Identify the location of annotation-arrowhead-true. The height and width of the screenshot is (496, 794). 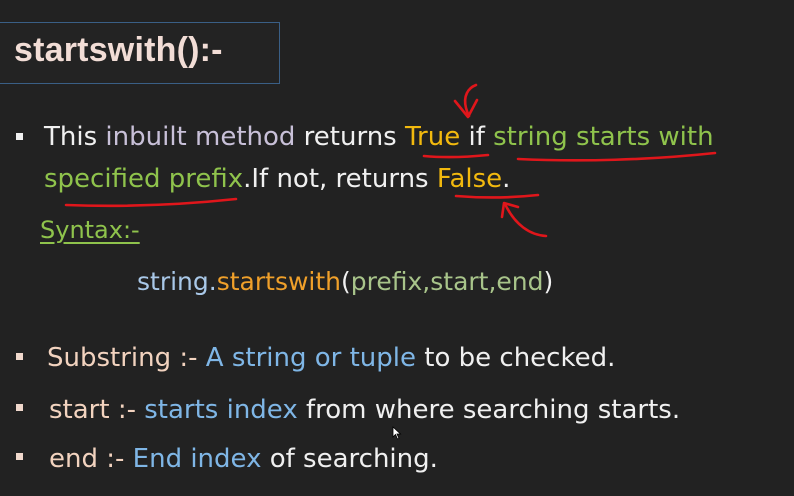
(466, 108).